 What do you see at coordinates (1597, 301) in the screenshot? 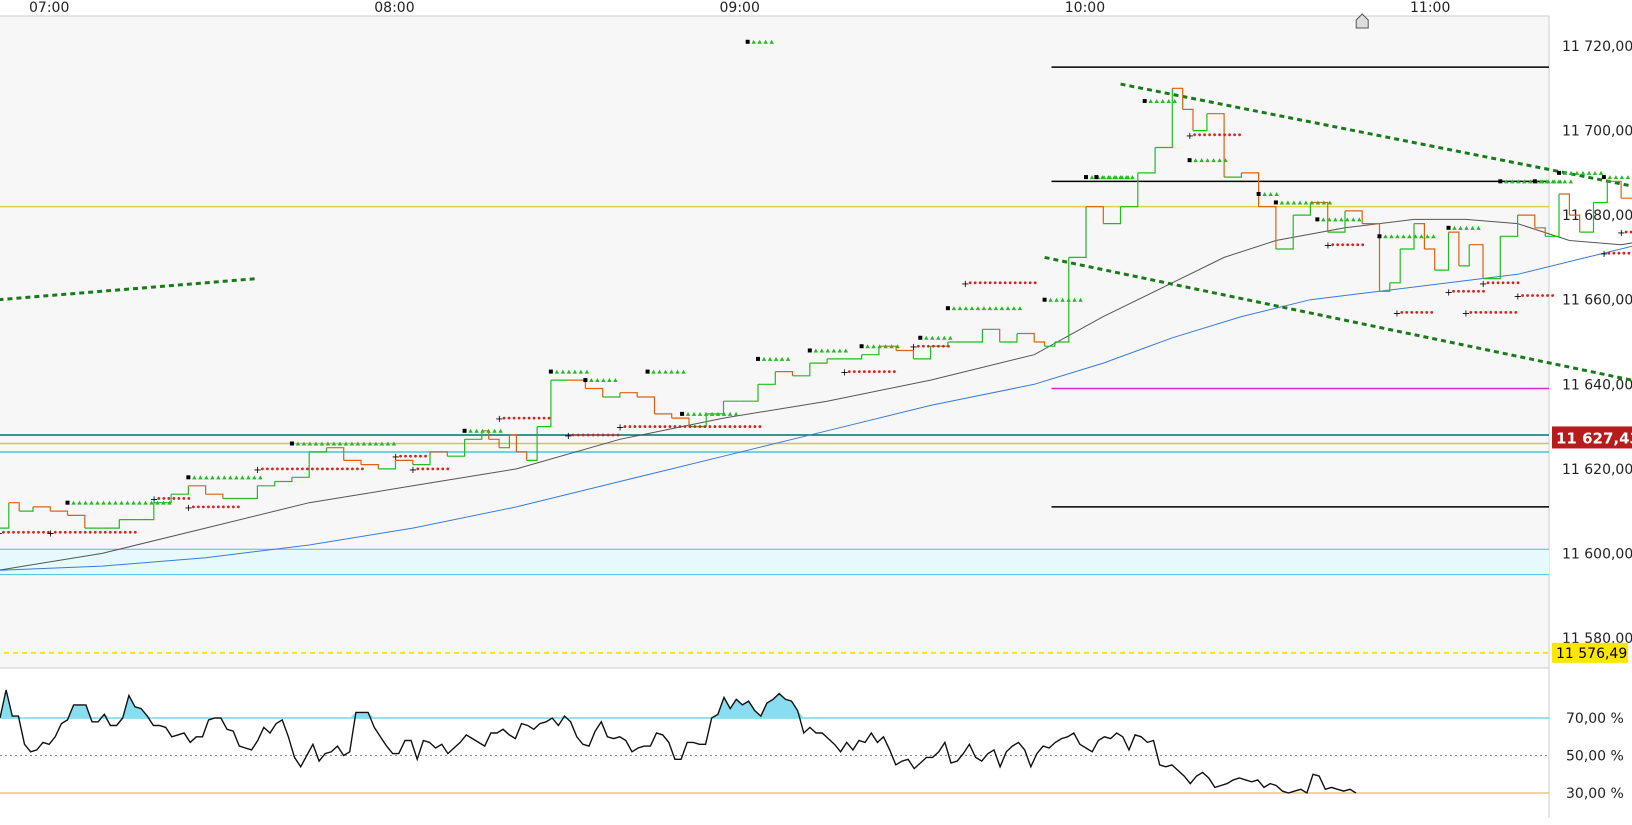
I see `y-tick-label: 11 660,00` at bounding box center [1597, 301].